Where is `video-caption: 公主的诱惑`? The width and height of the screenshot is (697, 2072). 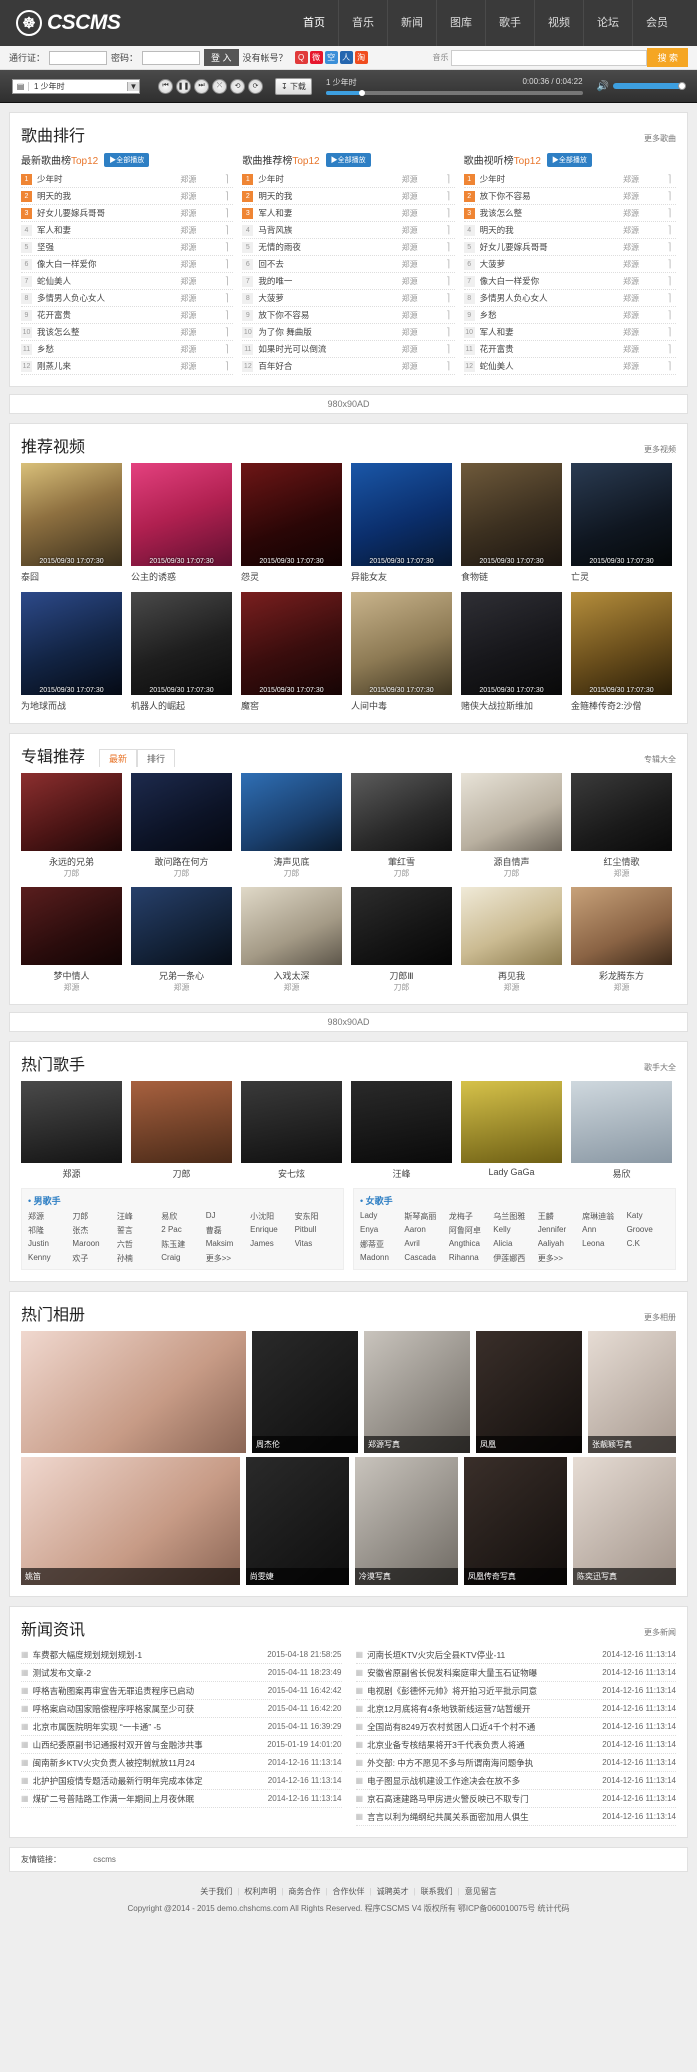 video-caption: 公主的诱惑 is located at coordinates (181, 576).